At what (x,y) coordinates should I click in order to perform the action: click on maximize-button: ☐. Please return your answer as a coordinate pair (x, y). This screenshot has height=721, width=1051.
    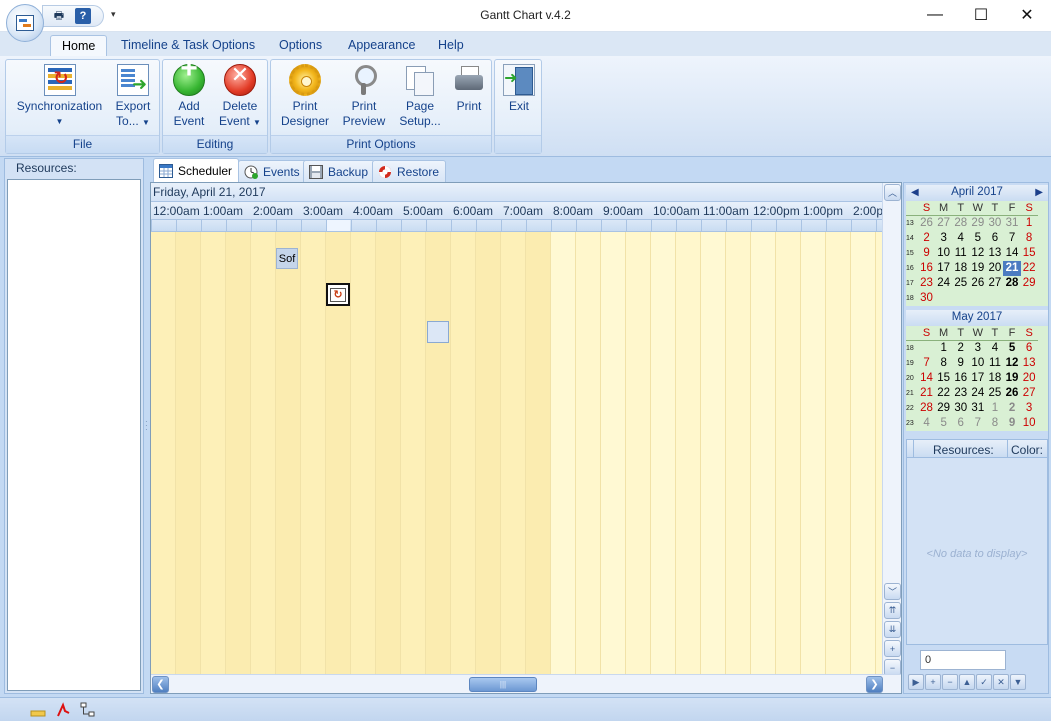
    Looking at the image, I should click on (981, 15).